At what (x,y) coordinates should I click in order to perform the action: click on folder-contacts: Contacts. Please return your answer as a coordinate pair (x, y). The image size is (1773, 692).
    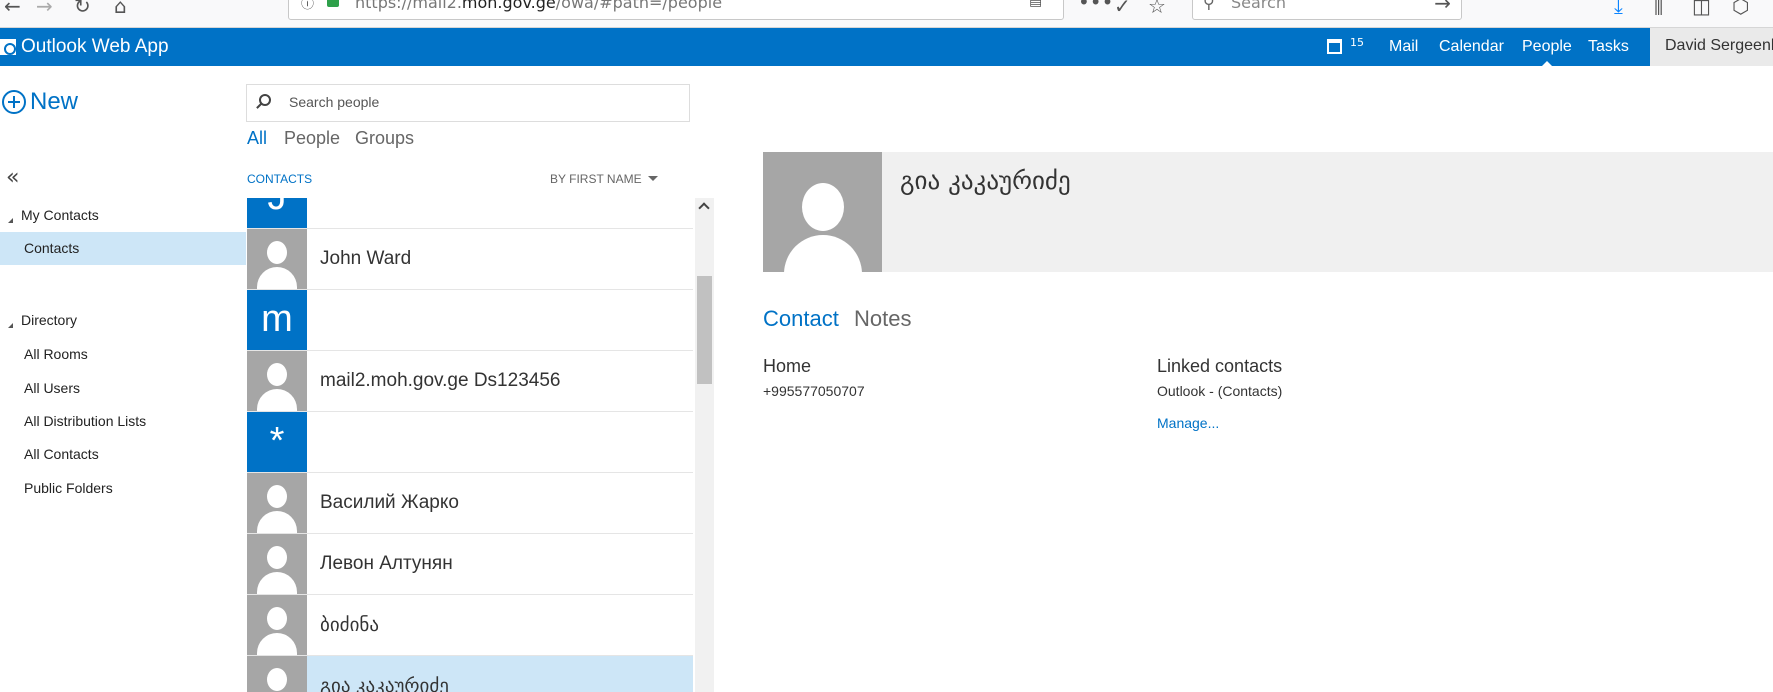
    Looking at the image, I should click on (123, 248).